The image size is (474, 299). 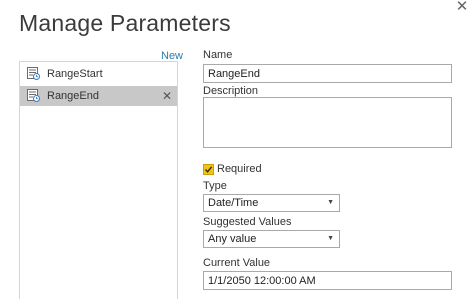 What do you see at coordinates (247, 222) in the screenshot?
I see `suggested-values-label: Suggested Values` at bounding box center [247, 222].